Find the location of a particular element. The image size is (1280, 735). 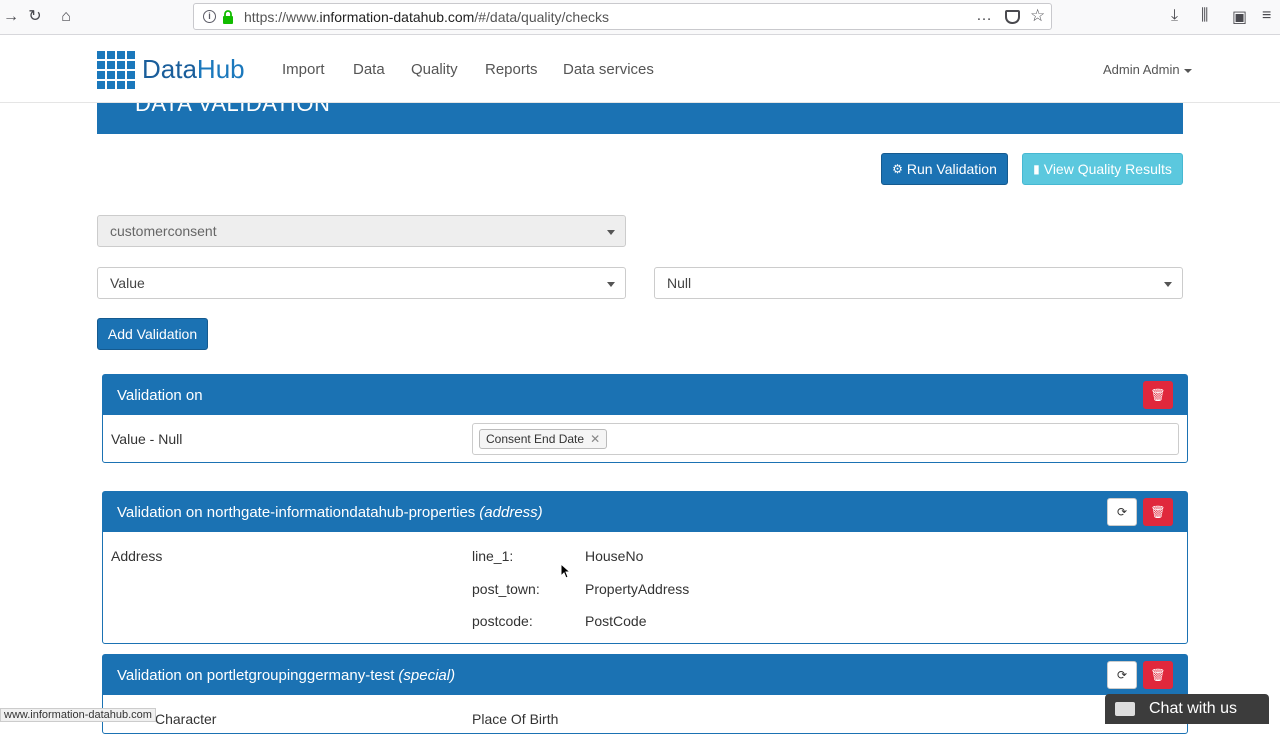

sidebar-icon: ▣ is located at coordinates (1239, 17).